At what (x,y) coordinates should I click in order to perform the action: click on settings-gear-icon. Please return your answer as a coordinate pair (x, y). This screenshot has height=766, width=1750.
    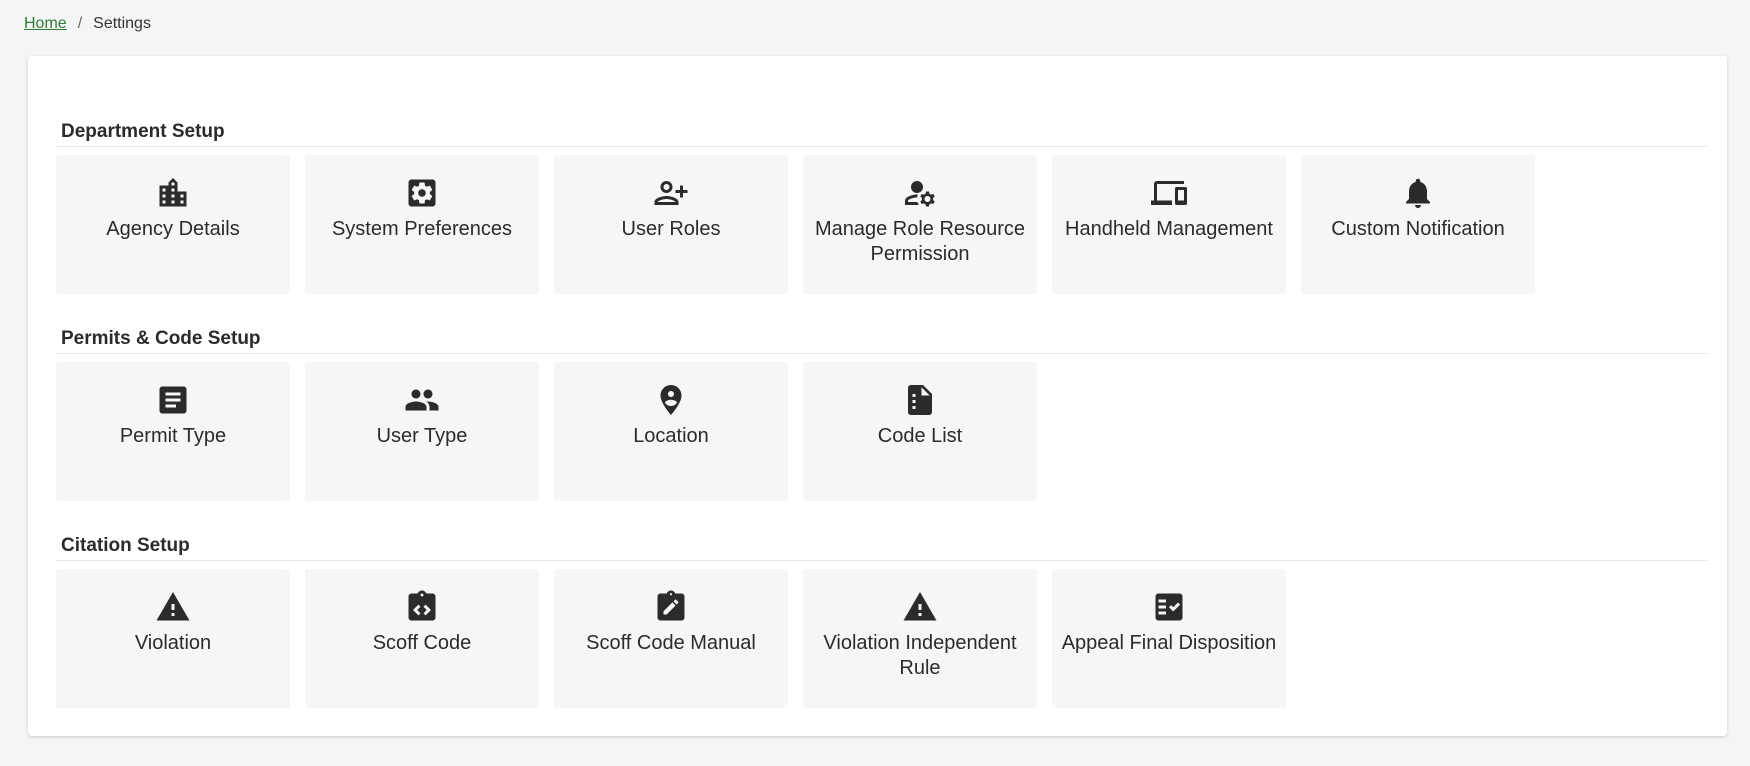
    Looking at the image, I should click on (422, 193).